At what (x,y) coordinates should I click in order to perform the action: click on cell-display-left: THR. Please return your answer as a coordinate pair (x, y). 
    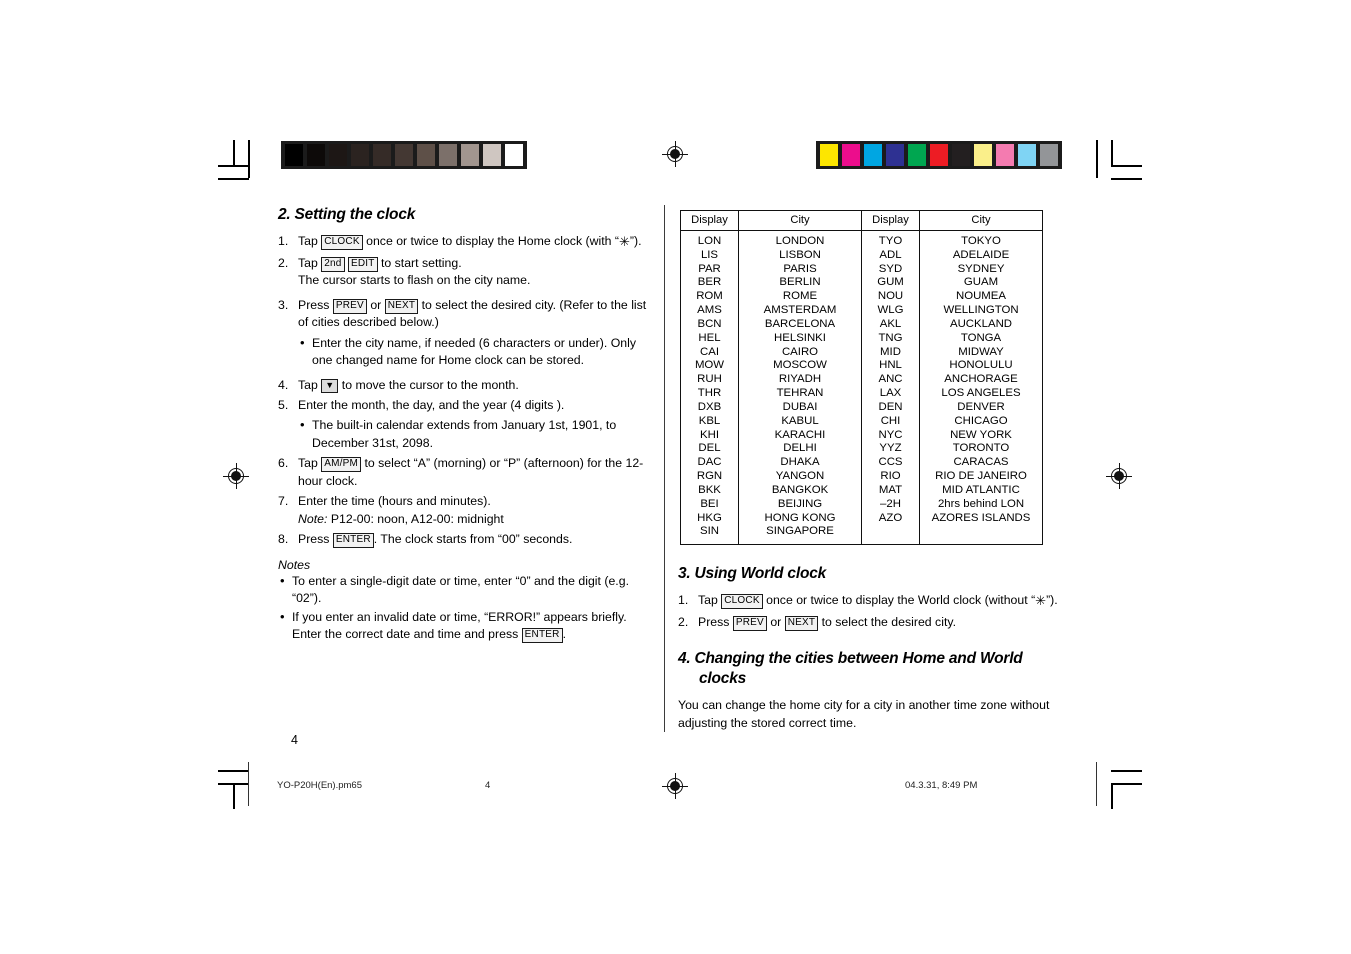
    Looking at the image, I should click on (709, 393).